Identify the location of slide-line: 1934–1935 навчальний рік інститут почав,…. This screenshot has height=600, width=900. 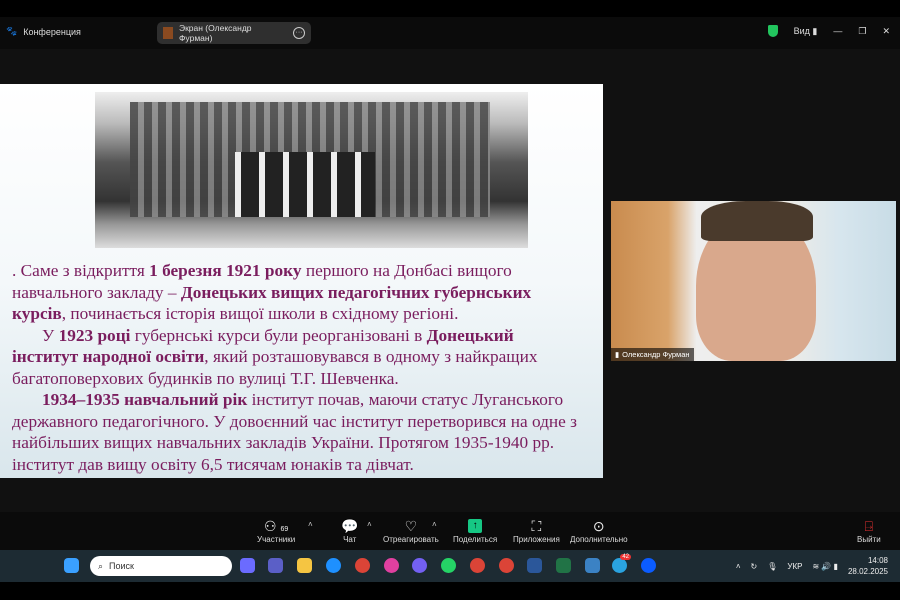
(294, 400).